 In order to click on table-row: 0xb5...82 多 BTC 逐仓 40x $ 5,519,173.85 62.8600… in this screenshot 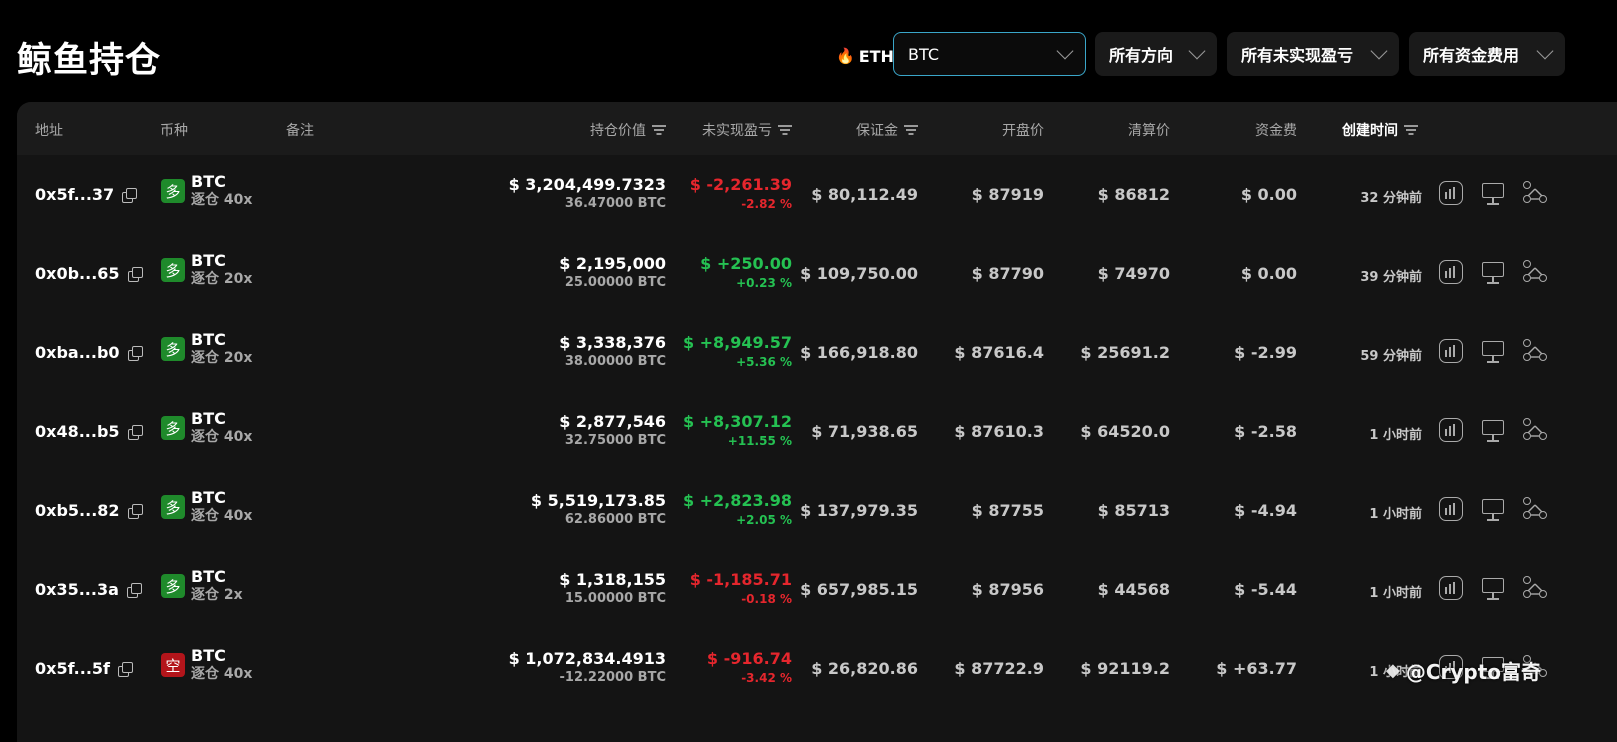, I will do `click(817, 510)`.